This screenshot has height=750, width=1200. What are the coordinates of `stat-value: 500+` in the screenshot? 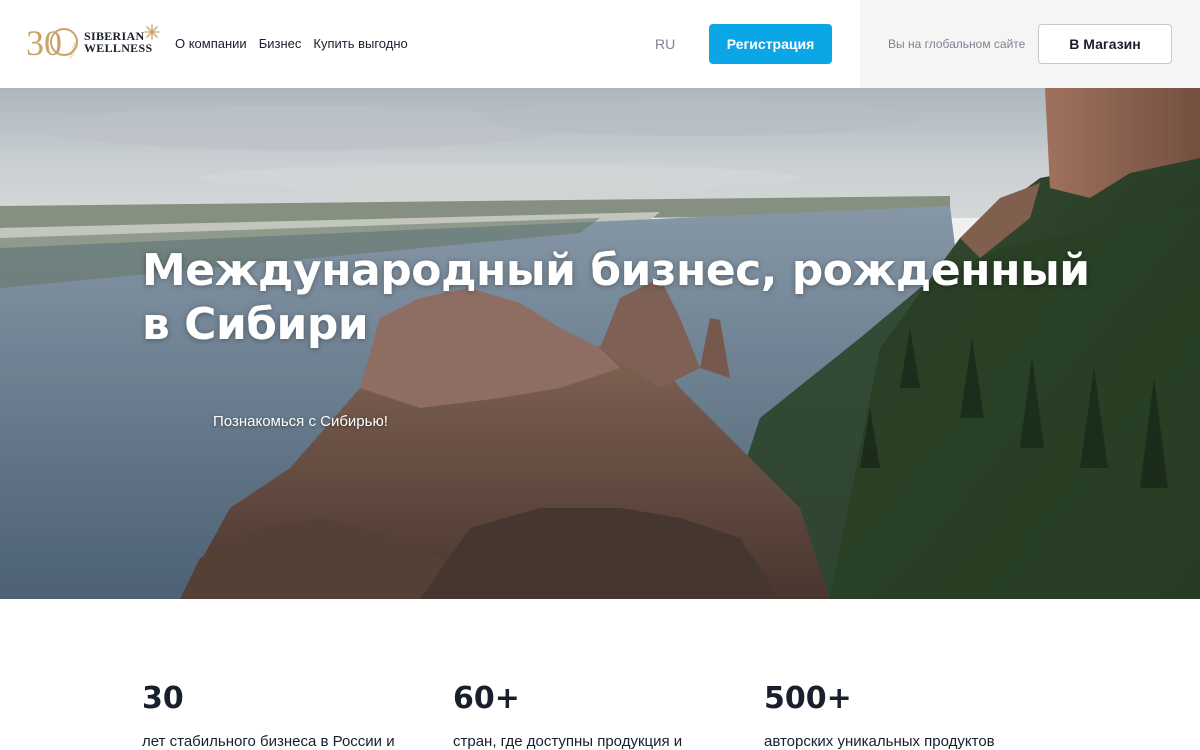 It's located at (808, 698).